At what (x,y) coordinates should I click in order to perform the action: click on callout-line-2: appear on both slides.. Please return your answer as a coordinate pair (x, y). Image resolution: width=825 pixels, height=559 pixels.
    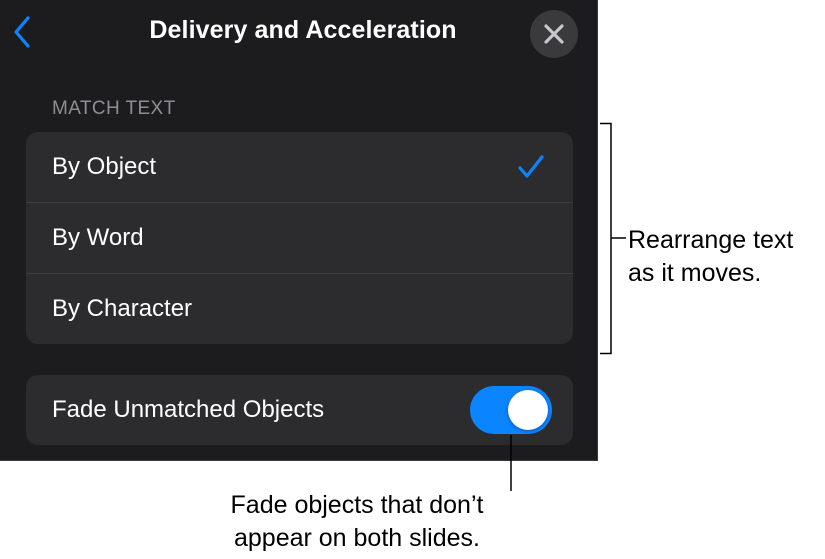
    Looking at the image, I should click on (356, 538).